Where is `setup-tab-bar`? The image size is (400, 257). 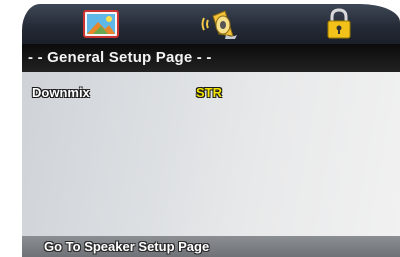 setup-tab-bar is located at coordinates (211, 24).